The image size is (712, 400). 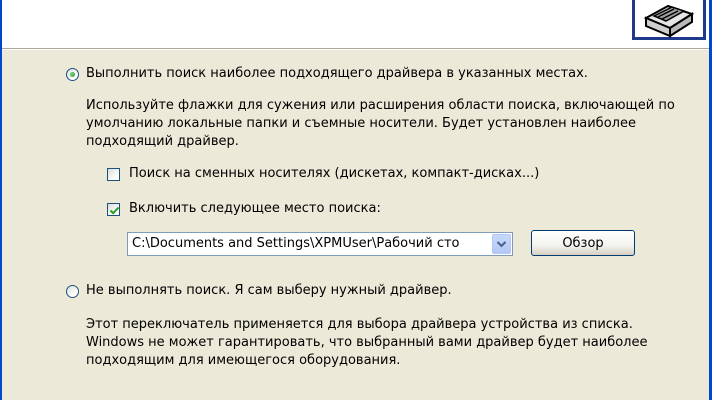 What do you see at coordinates (669, 20) in the screenshot?
I see `hardware-wizard-icon` at bounding box center [669, 20].